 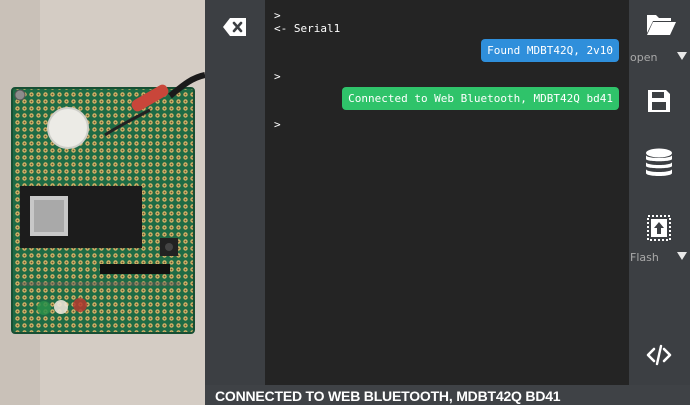 I want to click on status-bar: CONNECTED TO WEB BLUETOOTH, MDBT42Q BD41, so click(x=447, y=395).